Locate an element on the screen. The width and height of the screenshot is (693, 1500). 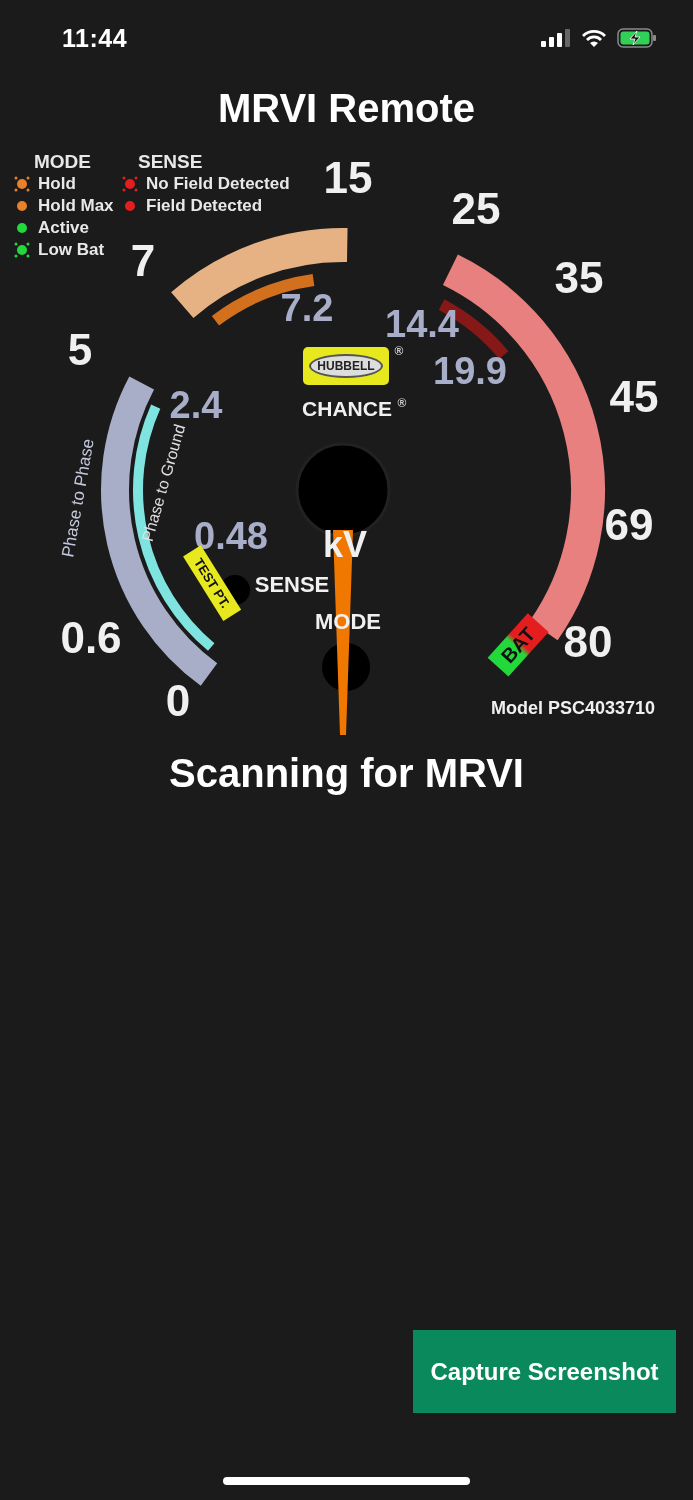
scale-label: 69 is located at coordinates (629, 525).